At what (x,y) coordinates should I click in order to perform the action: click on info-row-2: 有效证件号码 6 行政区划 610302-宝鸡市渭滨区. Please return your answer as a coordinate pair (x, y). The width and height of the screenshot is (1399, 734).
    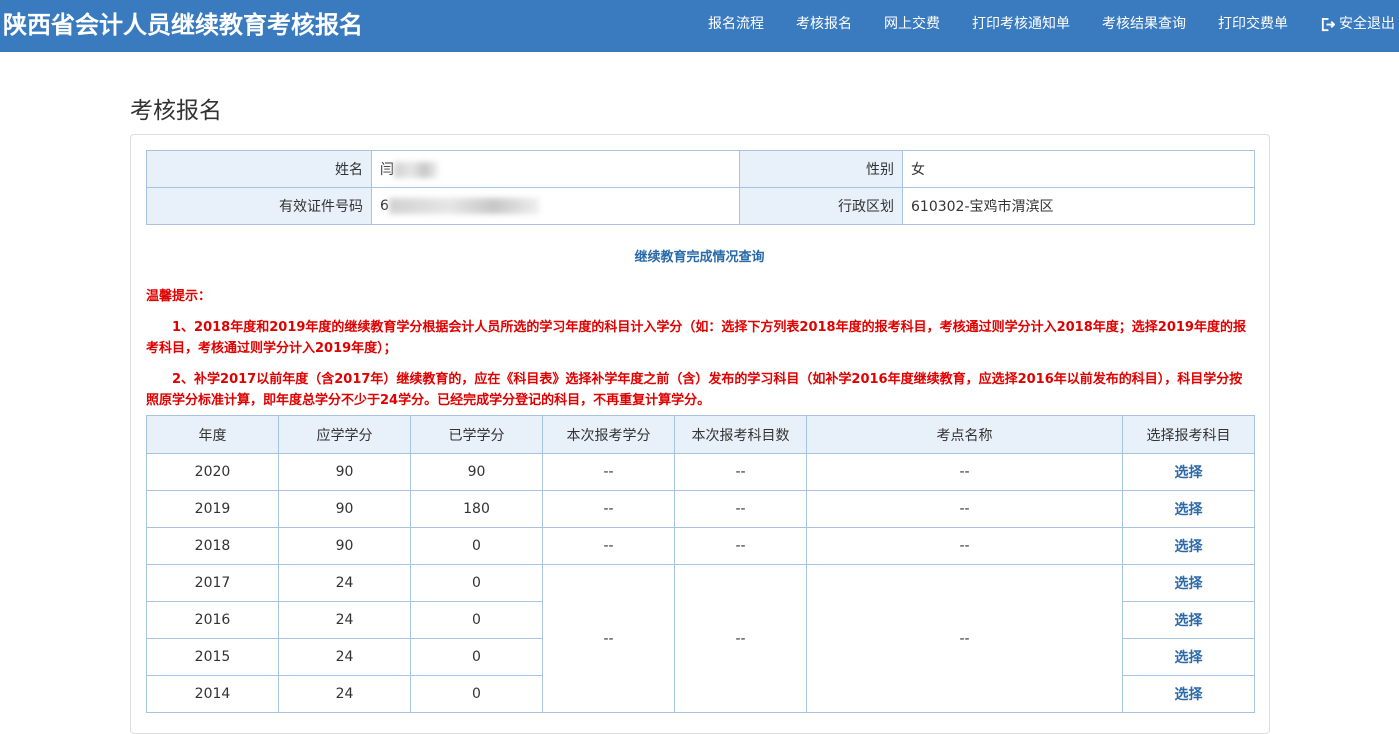
    Looking at the image, I should click on (700, 206).